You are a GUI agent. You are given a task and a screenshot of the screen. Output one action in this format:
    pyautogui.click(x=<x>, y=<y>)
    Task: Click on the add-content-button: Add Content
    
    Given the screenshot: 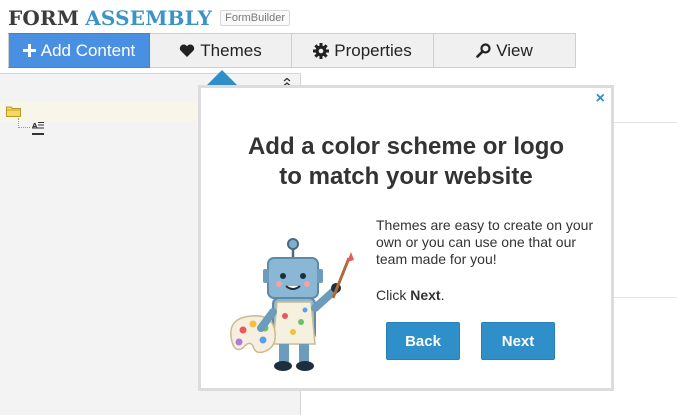 What is the action you would take?
    pyautogui.click(x=79, y=50)
    